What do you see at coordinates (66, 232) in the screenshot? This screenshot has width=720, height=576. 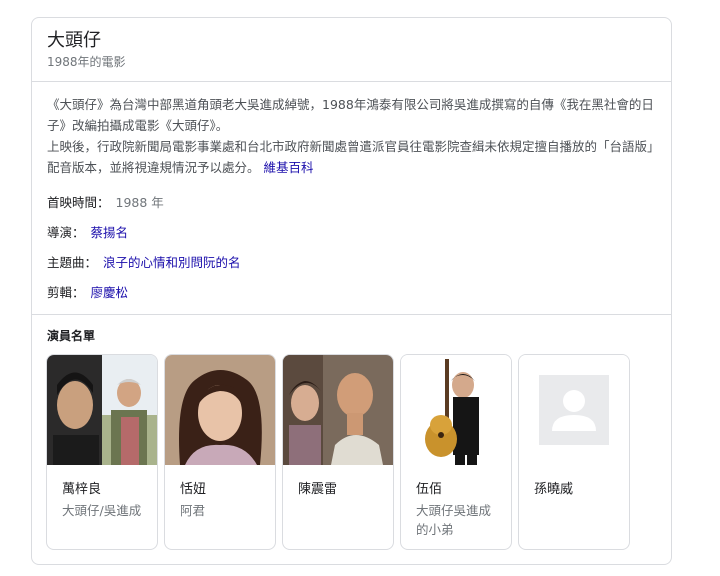 I see `fact-label: 導演：` at bounding box center [66, 232].